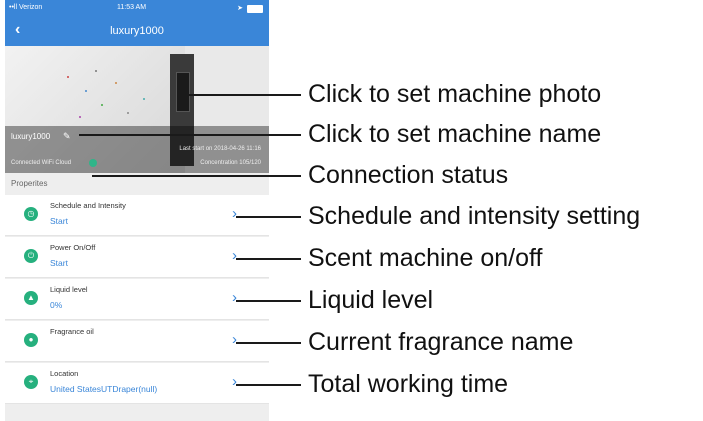  What do you see at coordinates (268, 301) in the screenshot?
I see `callout-line-liquid` at bounding box center [268, 301].